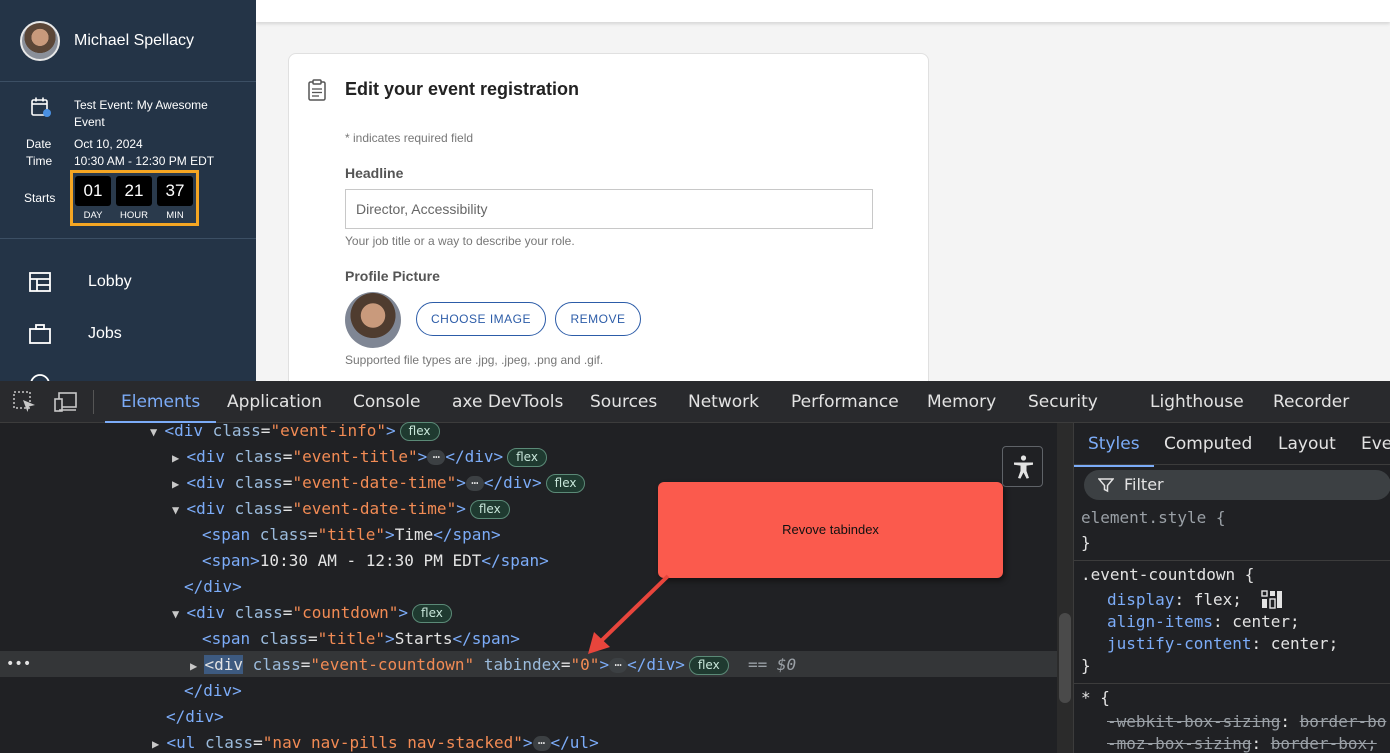 The width and height of the screenshot is (1390, 753). Describe the element at coordinates (1167, 574) in the screenshot. I see `event-countdown-selector: .event-countdown {` at that location.